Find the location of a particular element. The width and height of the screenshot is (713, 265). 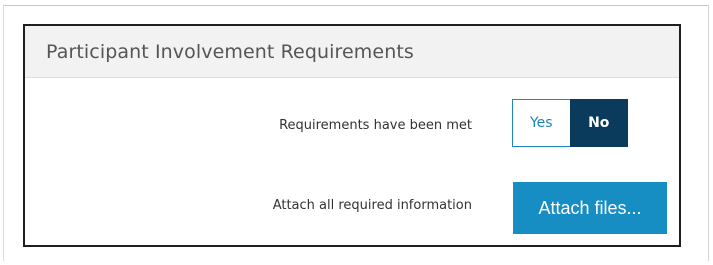

requirements-met-toggle: Yes No is located at coordinates (570, 123).